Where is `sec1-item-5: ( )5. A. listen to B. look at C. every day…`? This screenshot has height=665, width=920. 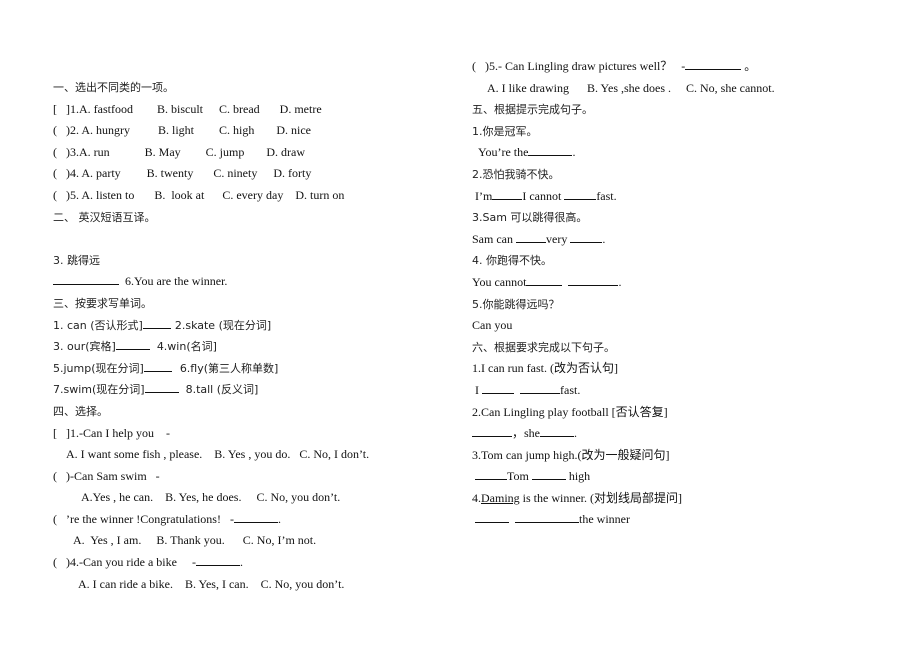 sec1-item-5: ( )5. A. listen to B. look at C. every day… is located at coordinates (199, 194).